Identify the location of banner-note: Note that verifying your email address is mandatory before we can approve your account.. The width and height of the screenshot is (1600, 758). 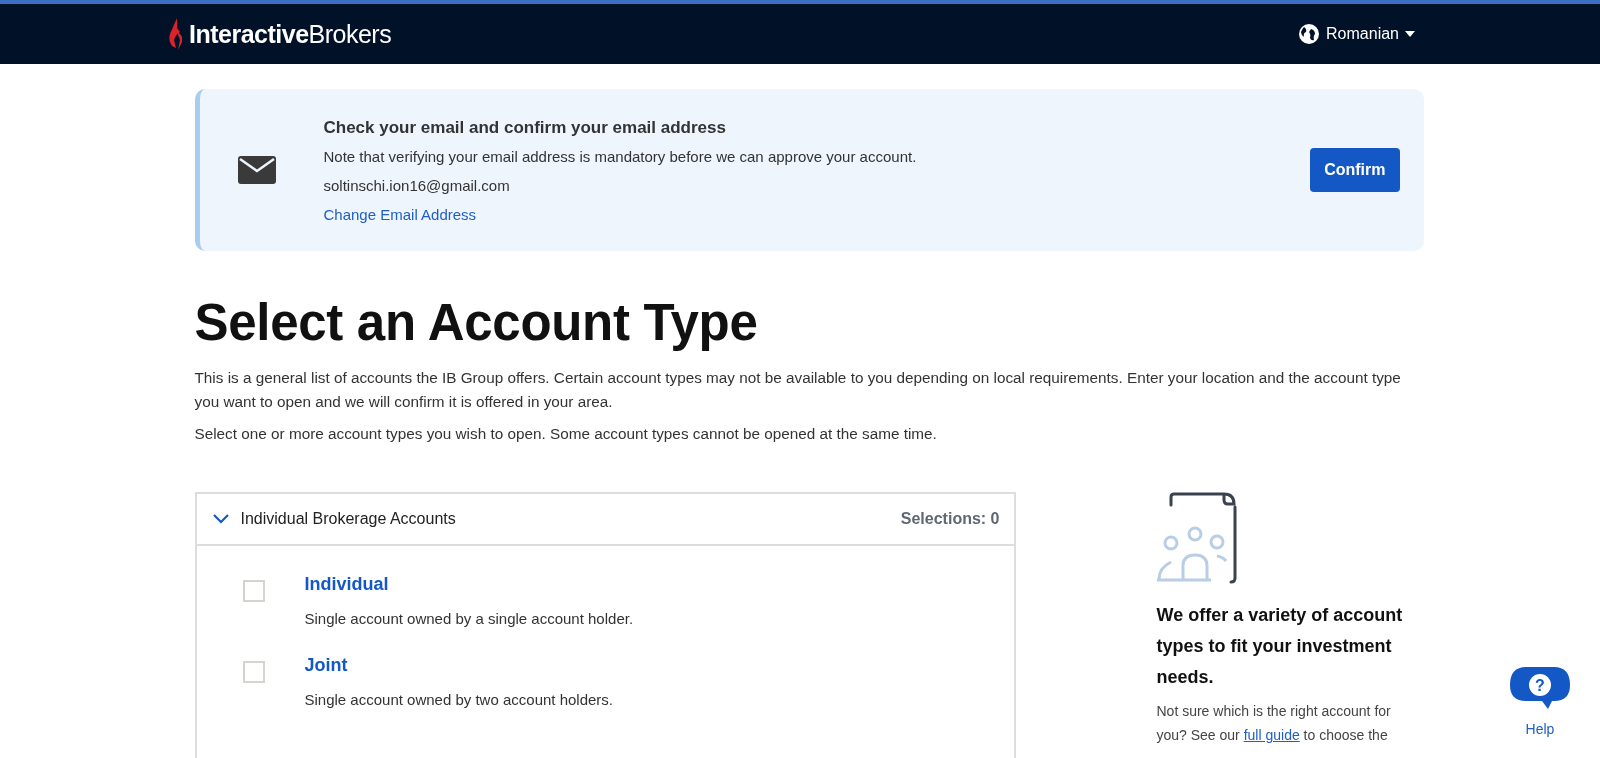
(620, 156).